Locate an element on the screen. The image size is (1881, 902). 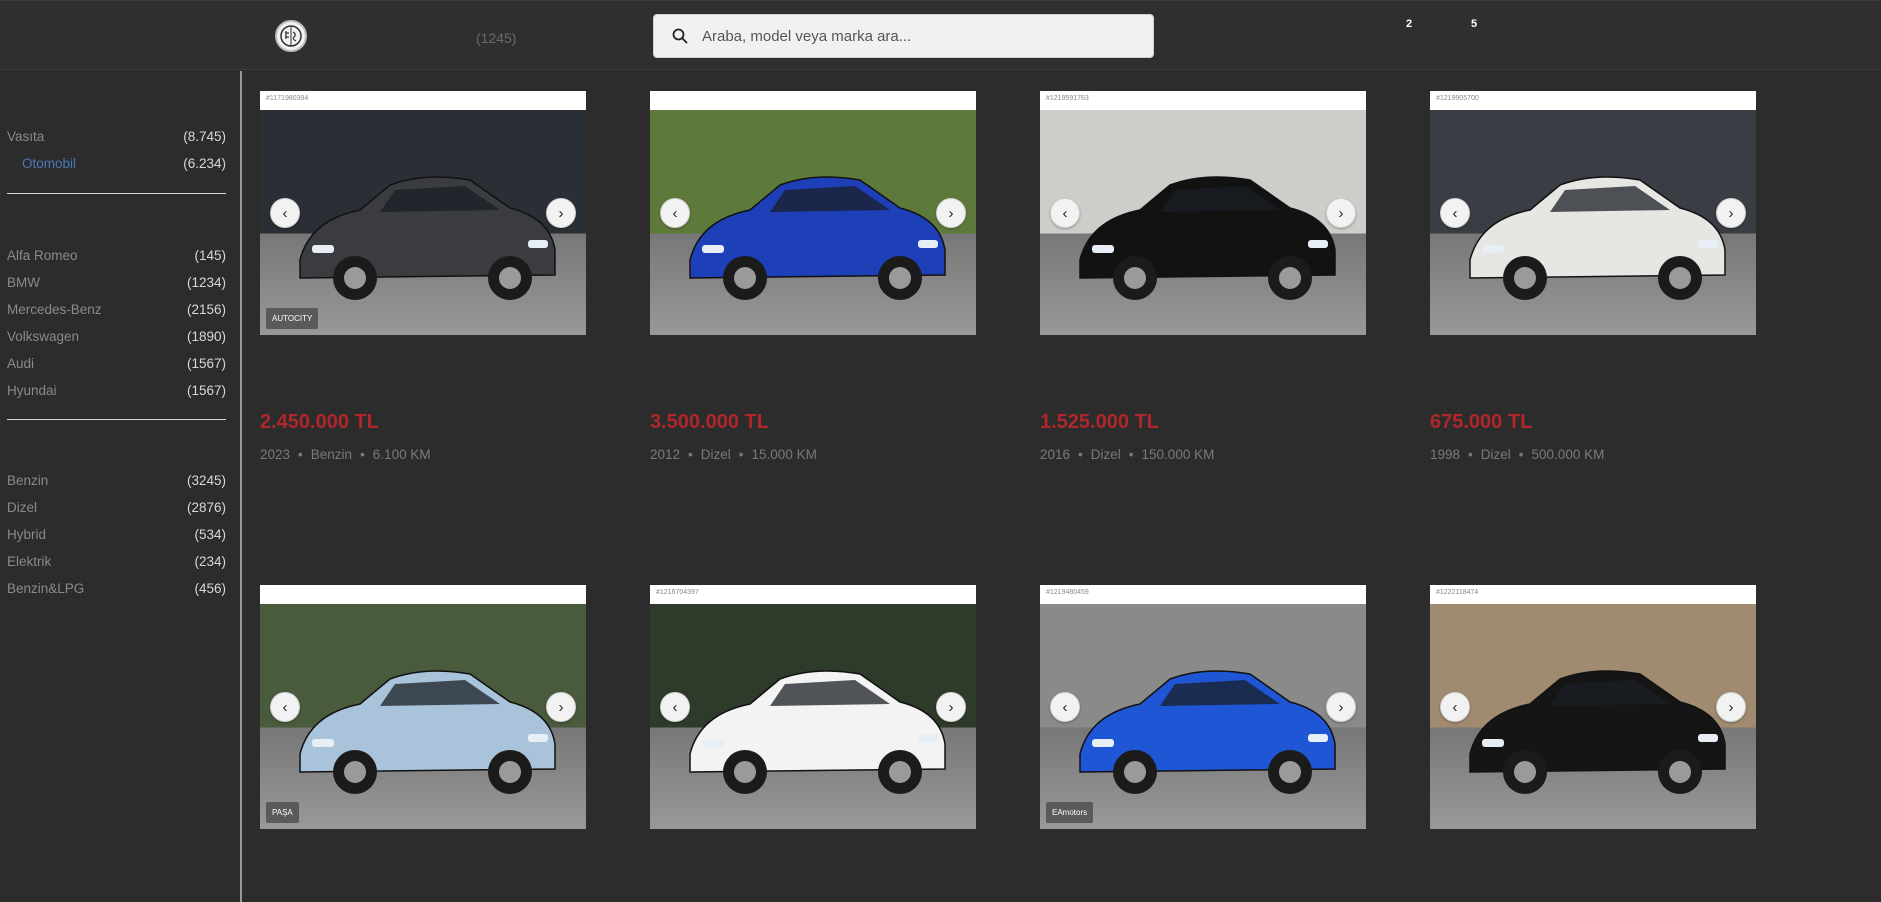
search-bar is located at coordinates (903, 36).